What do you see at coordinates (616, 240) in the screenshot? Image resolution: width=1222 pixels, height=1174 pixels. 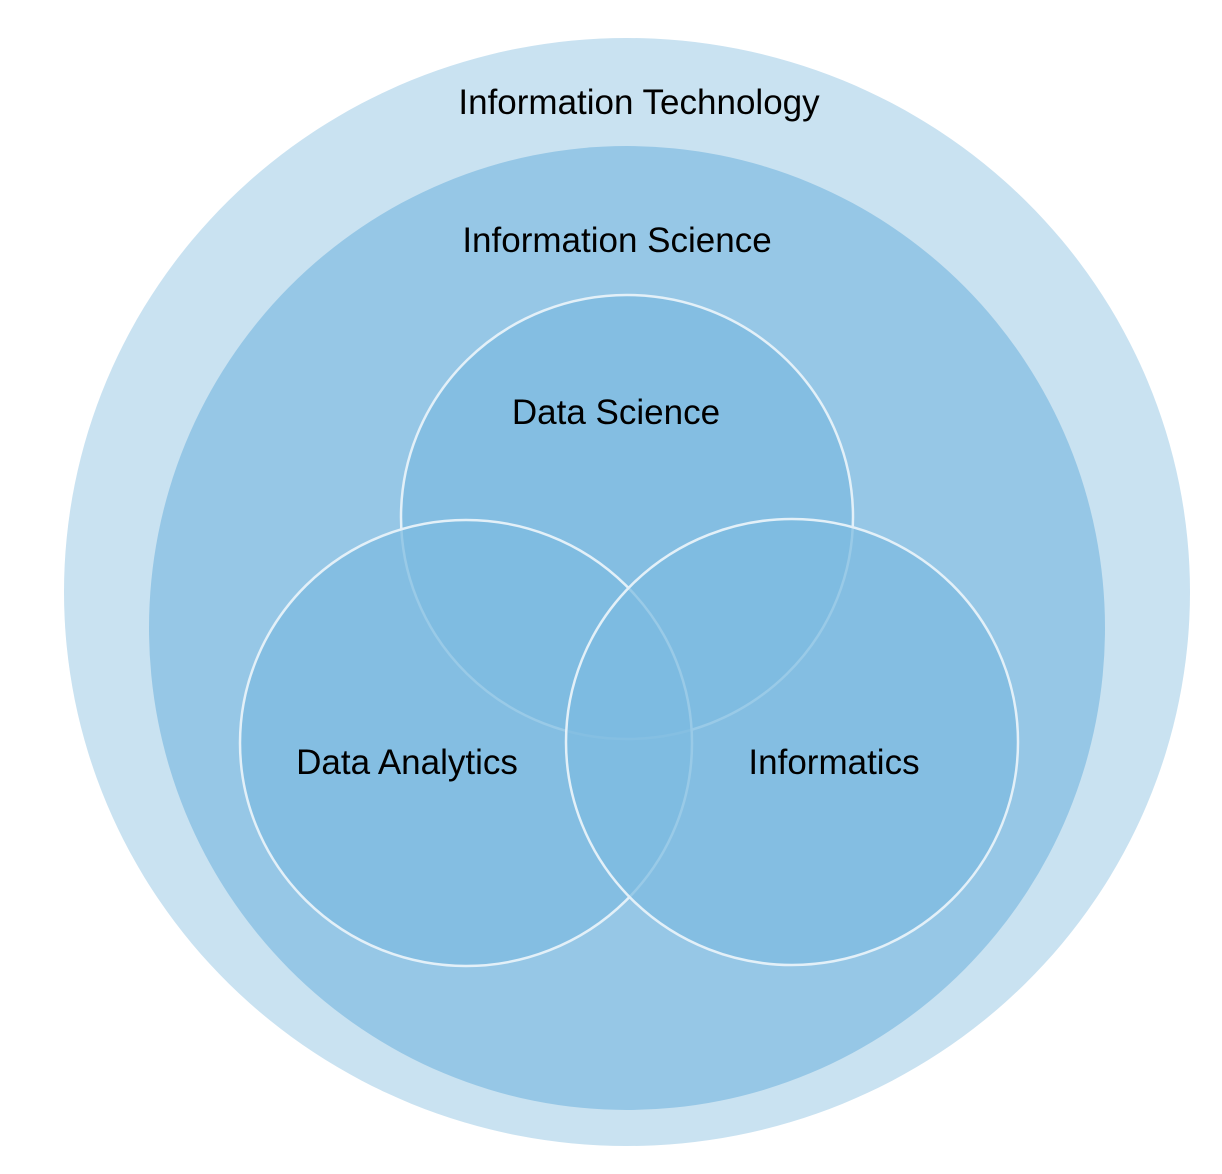 I see `information-science-label: Information Science` at bounding box center [616, 240].